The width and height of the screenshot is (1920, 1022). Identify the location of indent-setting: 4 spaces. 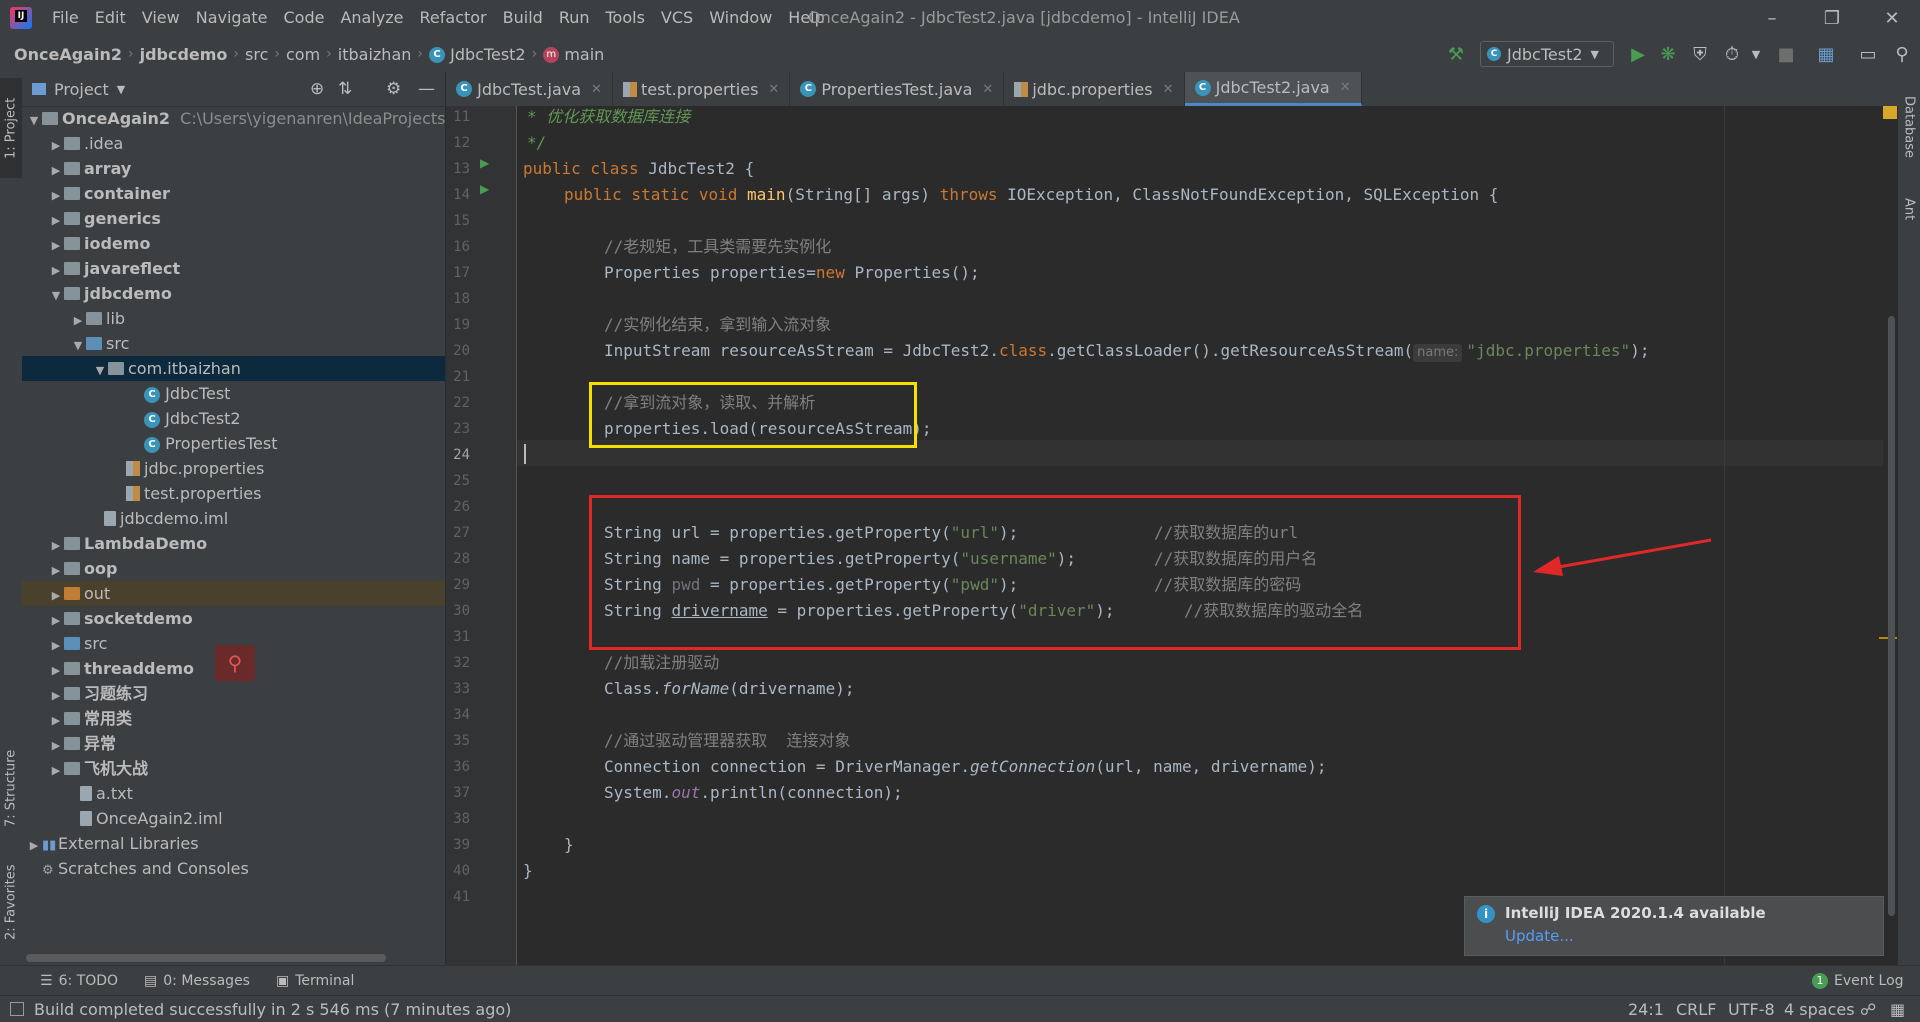
(1819, 1009).